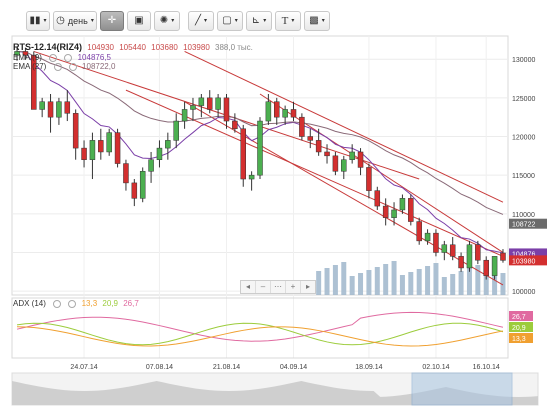 The width and height of the screenshot is (550, 409). Describe the element at coordinates (317, 21) in the screenshot. I see `image-button: ▩ ▾` at that location.